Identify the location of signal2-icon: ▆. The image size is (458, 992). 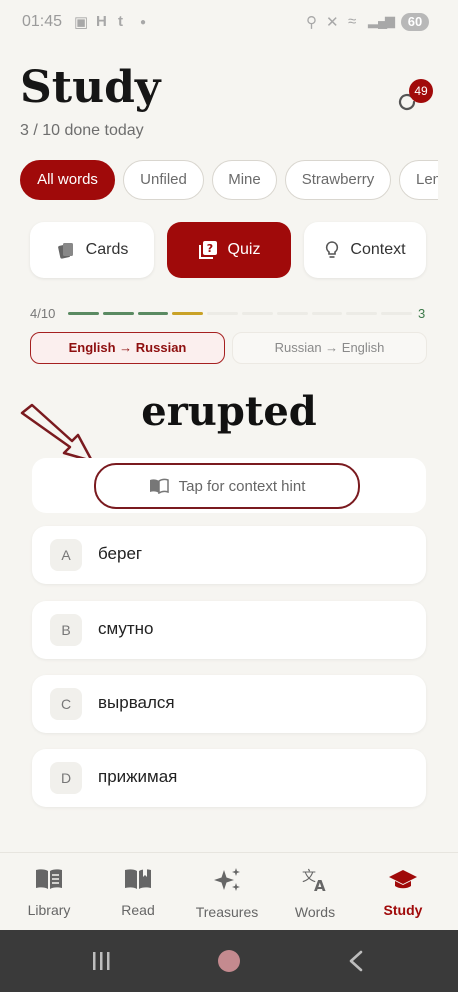
(390, 20).